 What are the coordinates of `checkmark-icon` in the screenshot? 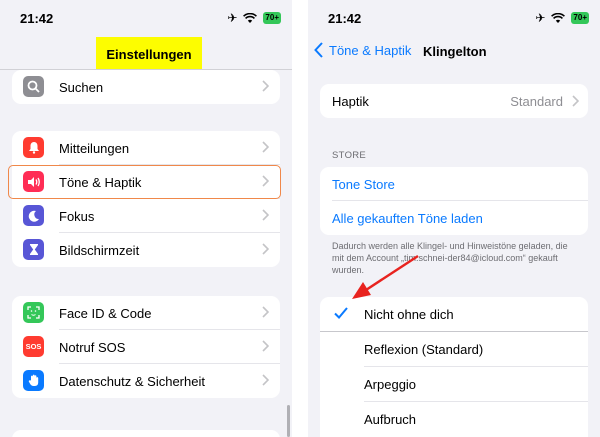 It's located at (341, 313).